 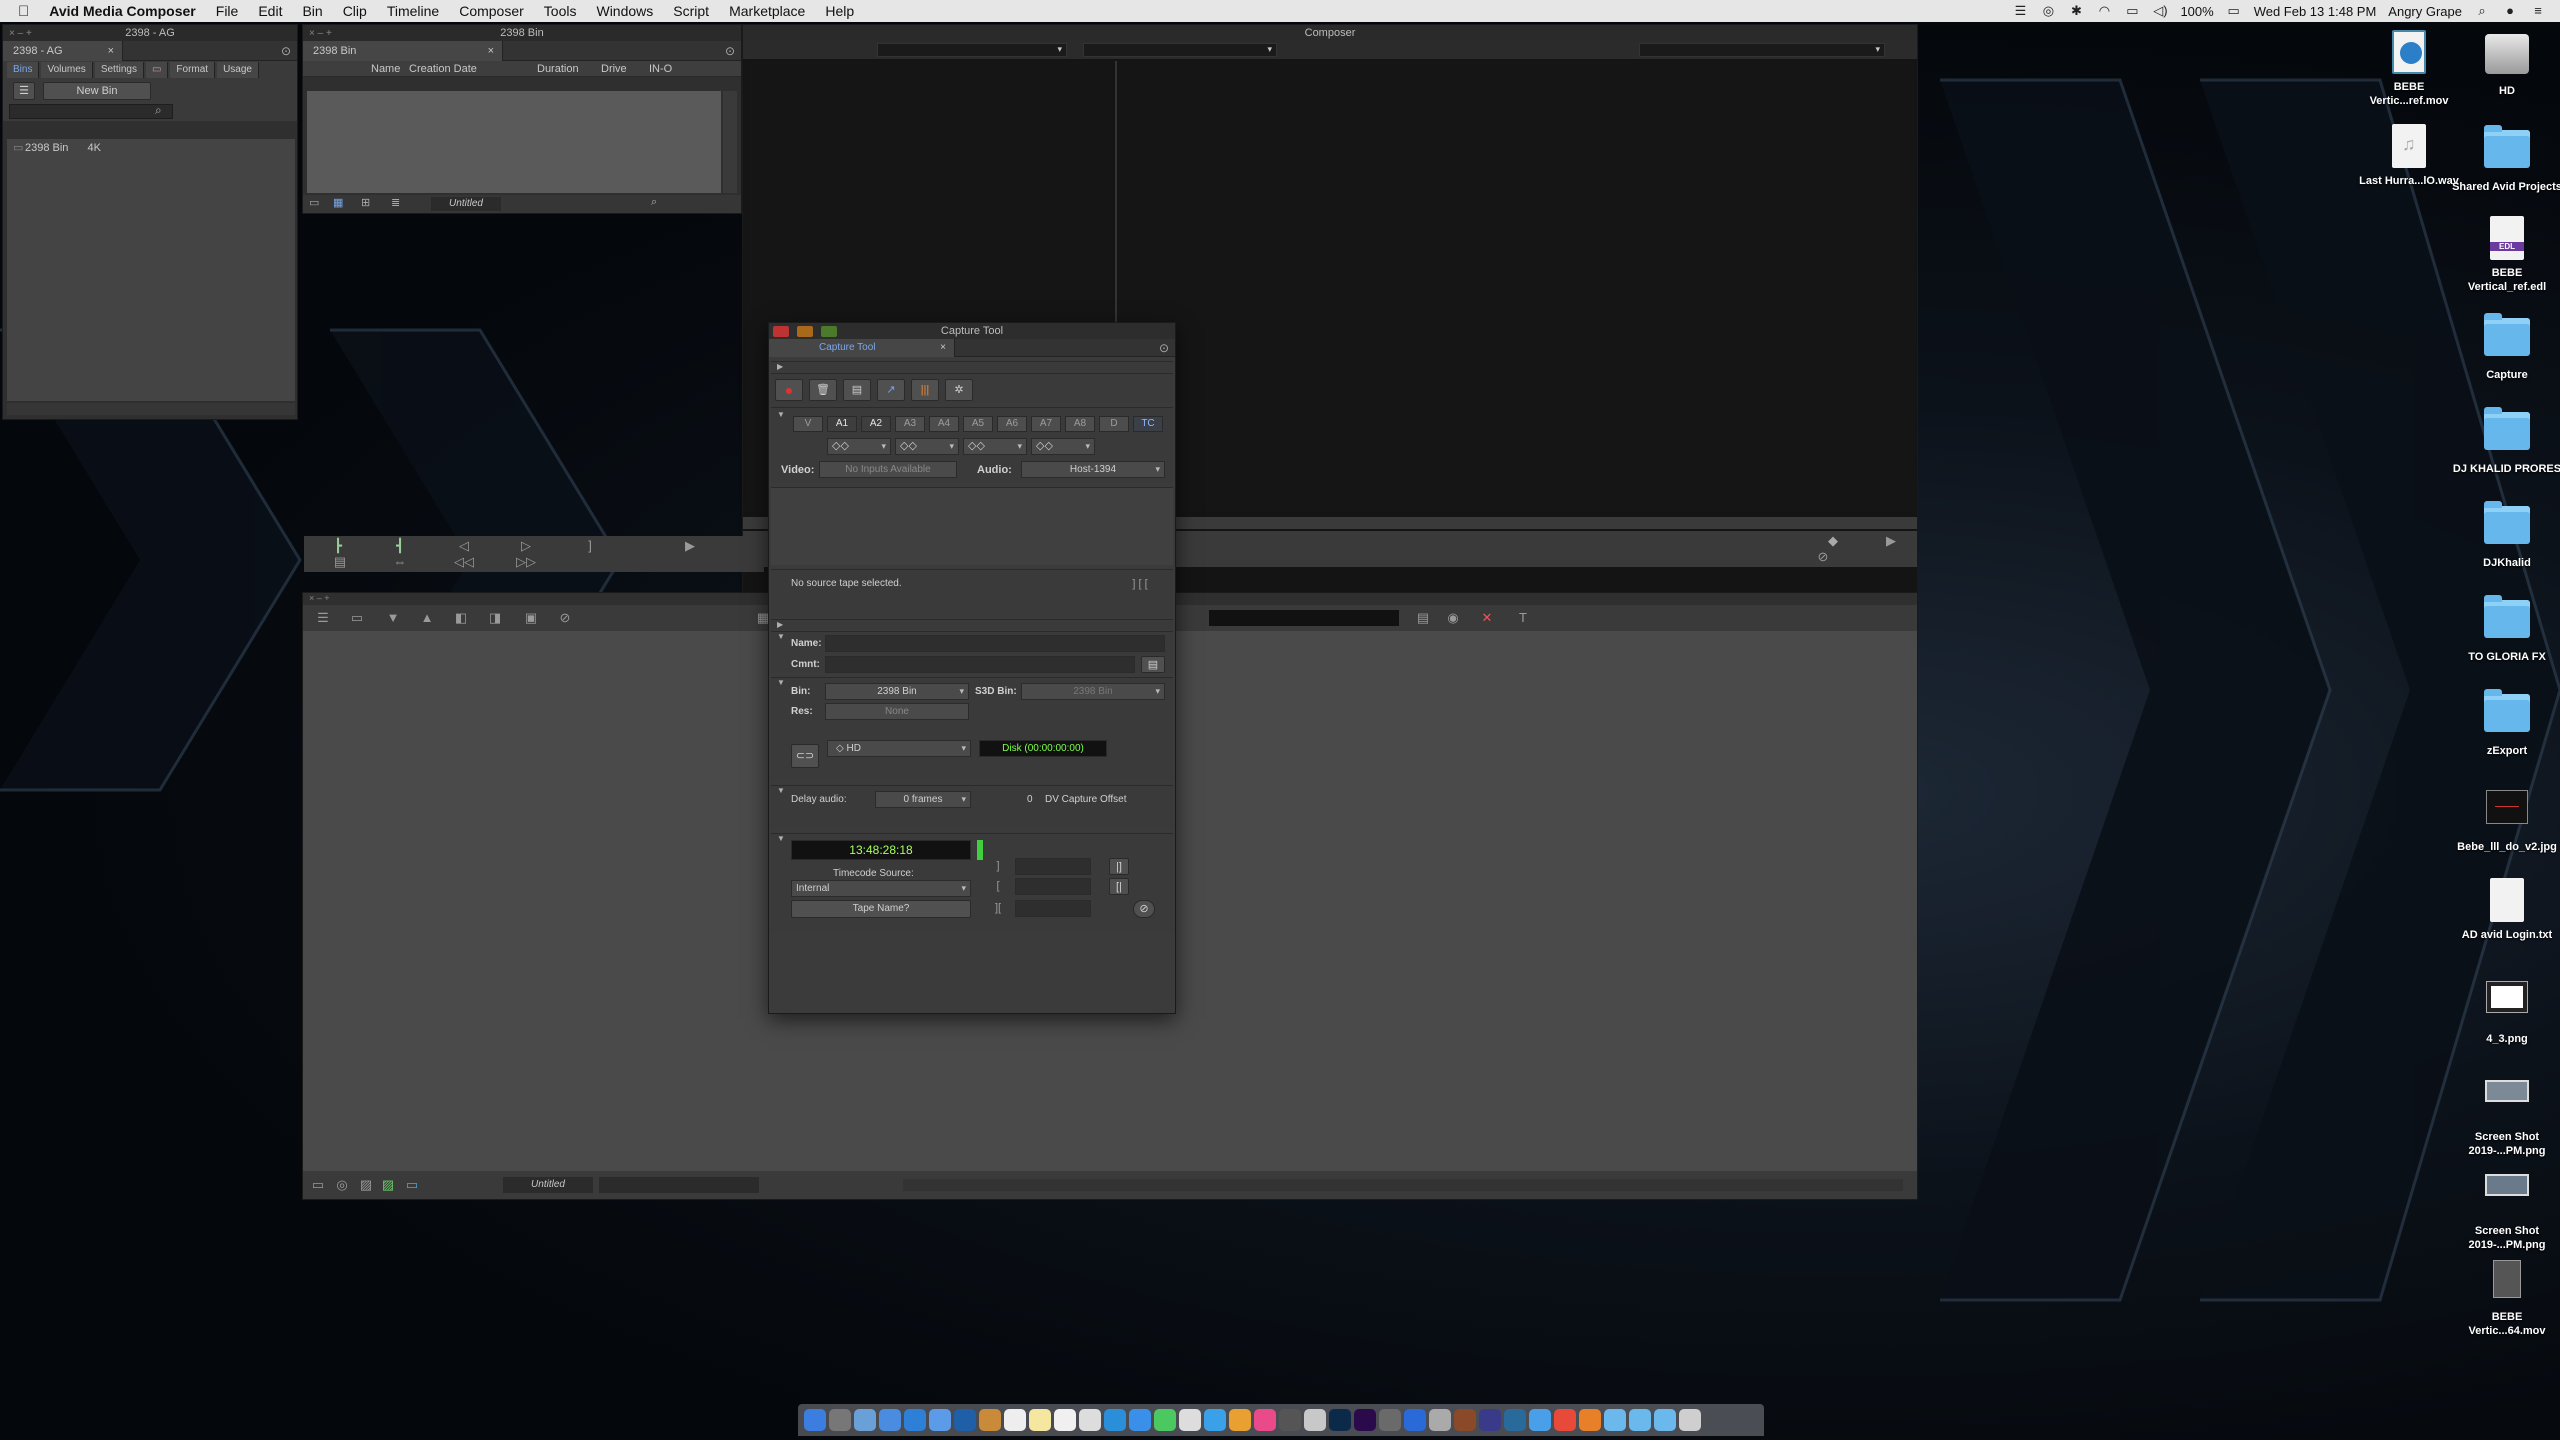 What do you see at coordinates (2506, 347) in the screenshot?
I see `desktop-icon-capture: Capture` at bounding box center [2506, 347].